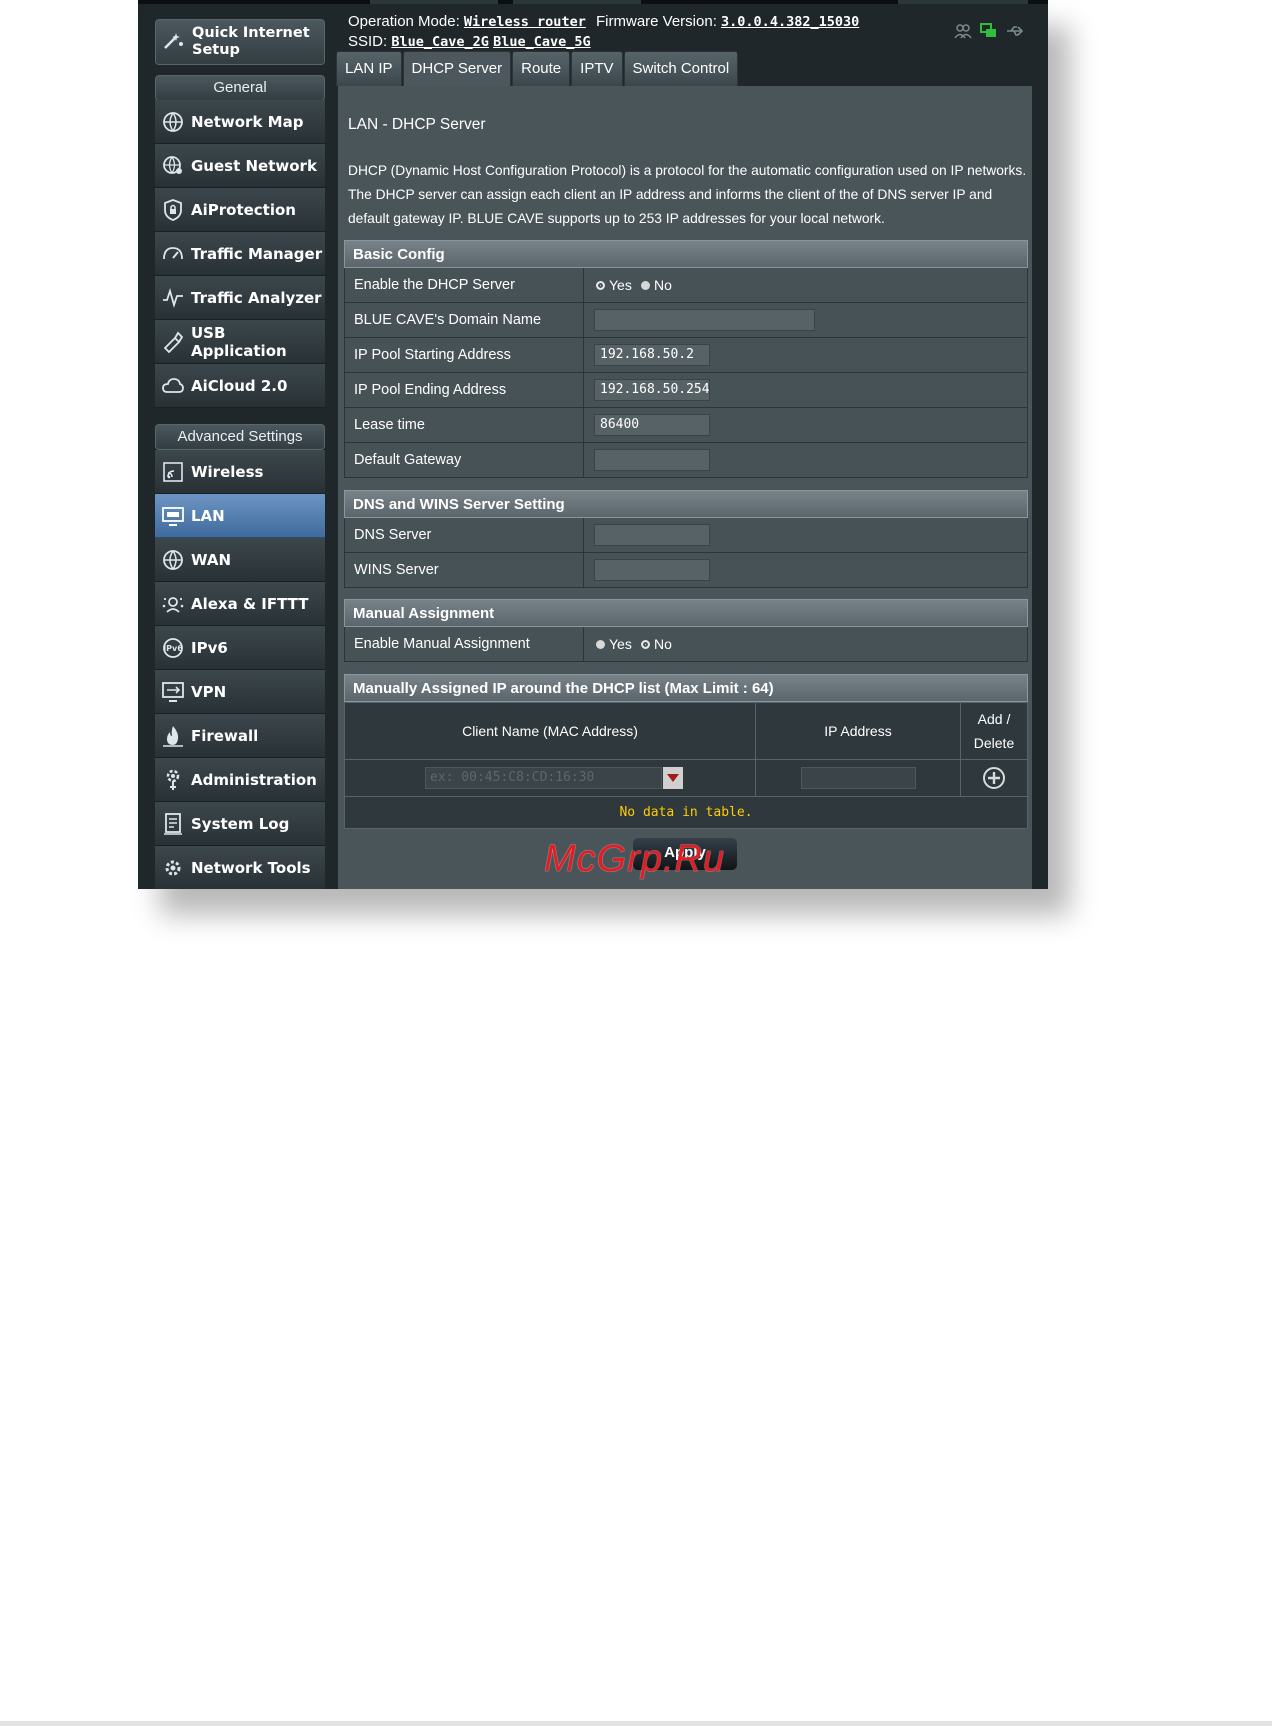 The image size is (1272, 1726). What do you see at coordinates (542, 42) in the screenshot?
I see `ssid-5g-link: Blue_Cave_5G` at bounding box center [542, 42].